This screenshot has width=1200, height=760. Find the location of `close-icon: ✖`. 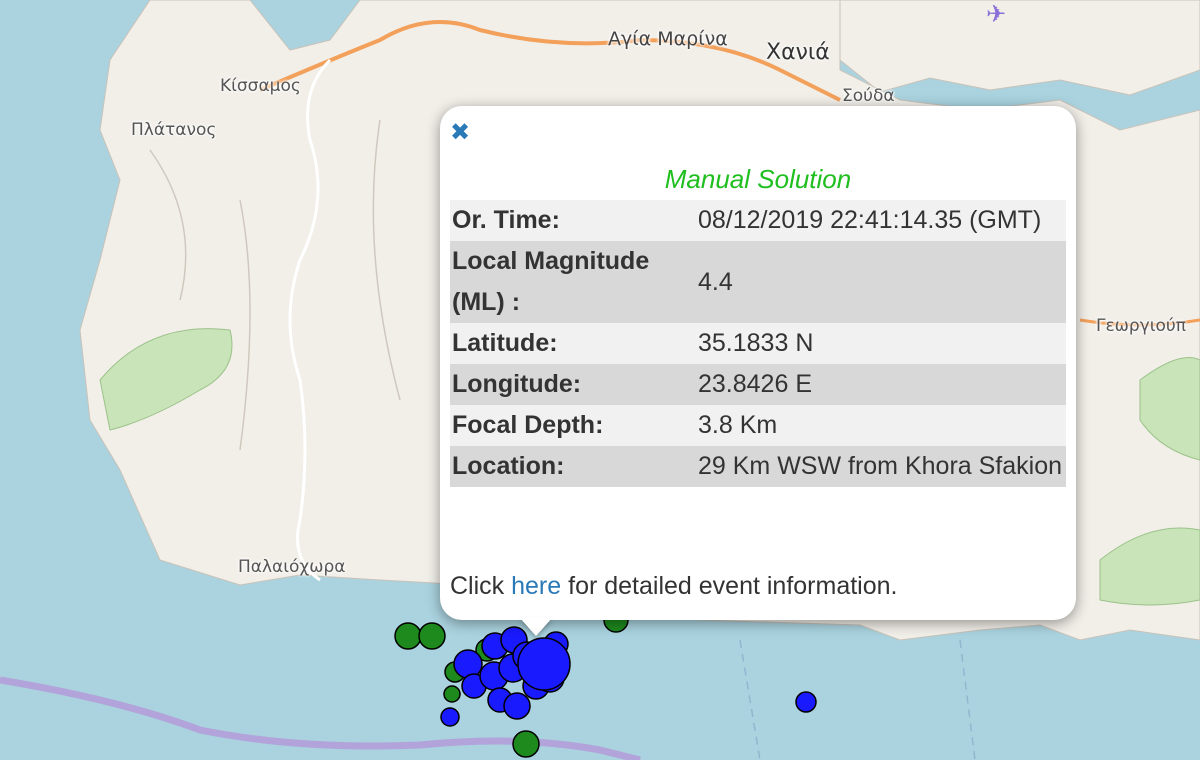

close-icon: ✖ is located at coordinates (460, 132).